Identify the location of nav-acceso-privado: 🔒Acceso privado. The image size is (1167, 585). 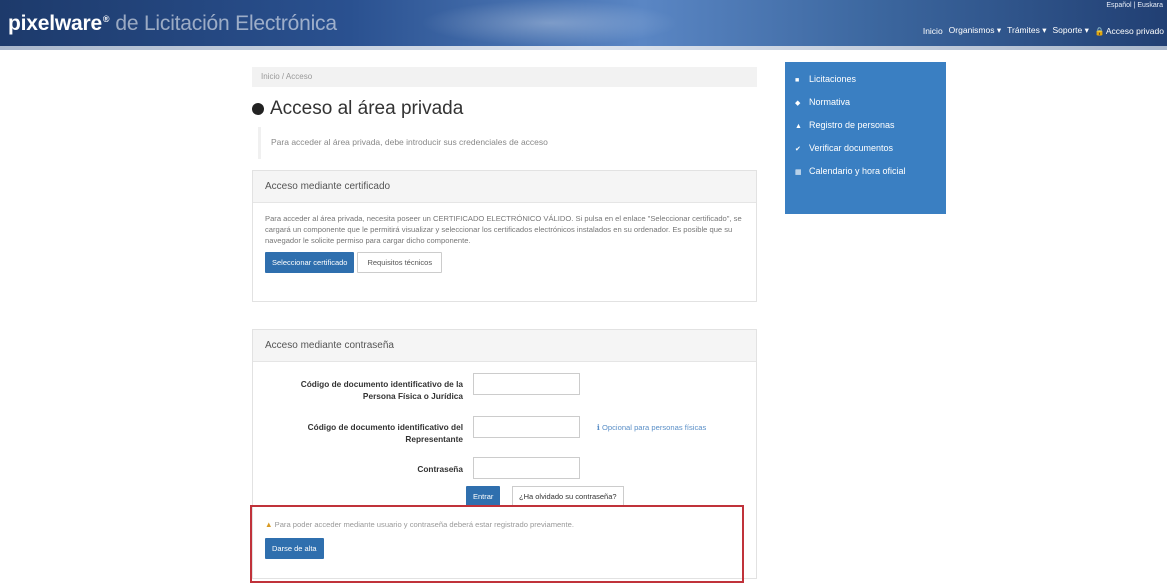
(1129, 31).